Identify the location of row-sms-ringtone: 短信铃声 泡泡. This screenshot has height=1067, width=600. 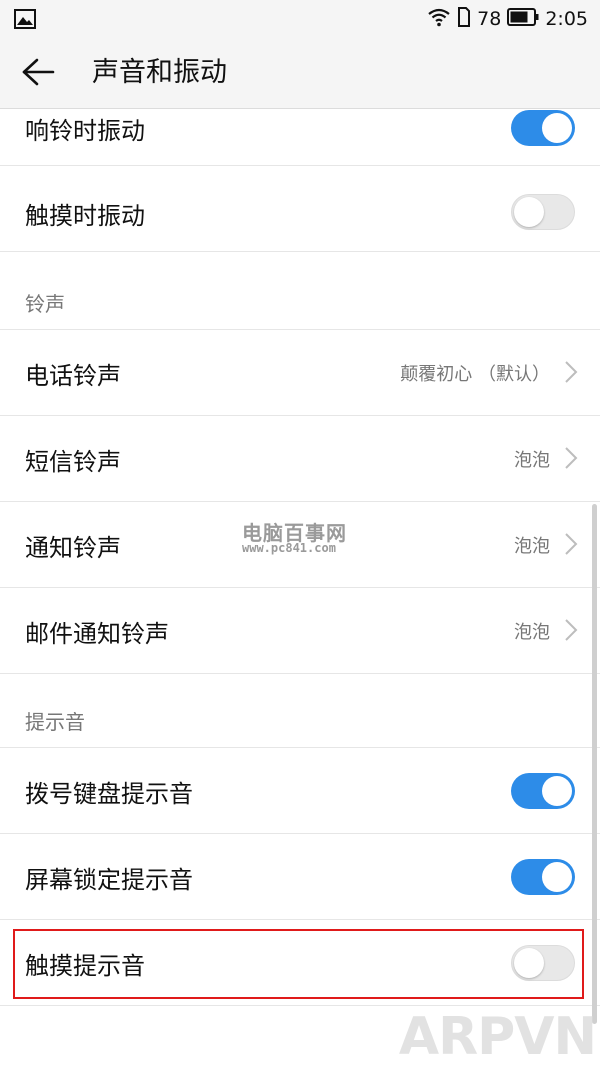
(300, 459).